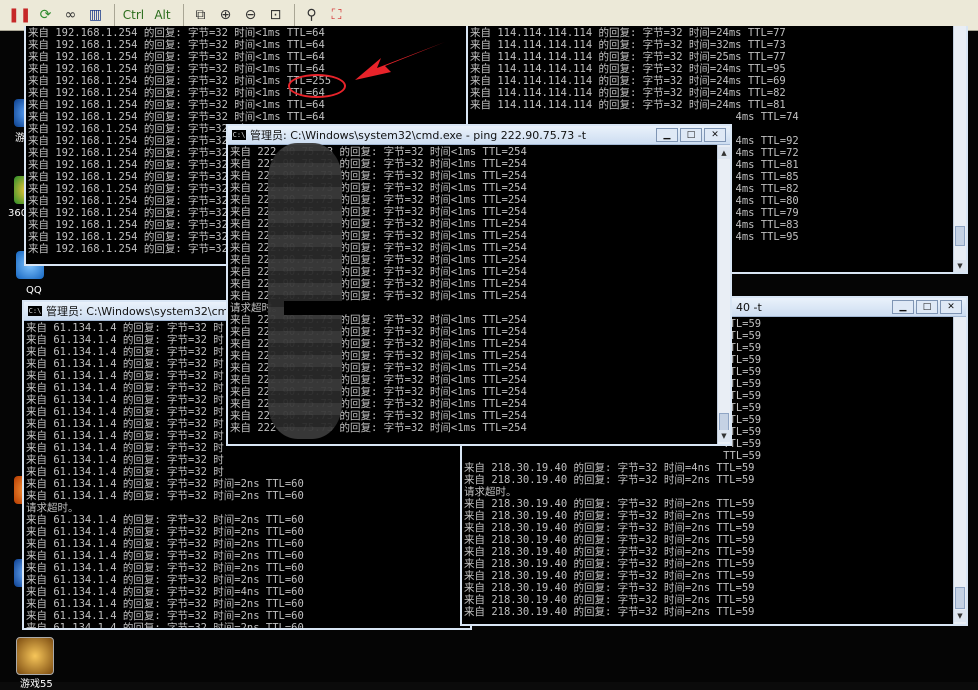  I want to click on pause-button: ❚❚, so click(19, 15).